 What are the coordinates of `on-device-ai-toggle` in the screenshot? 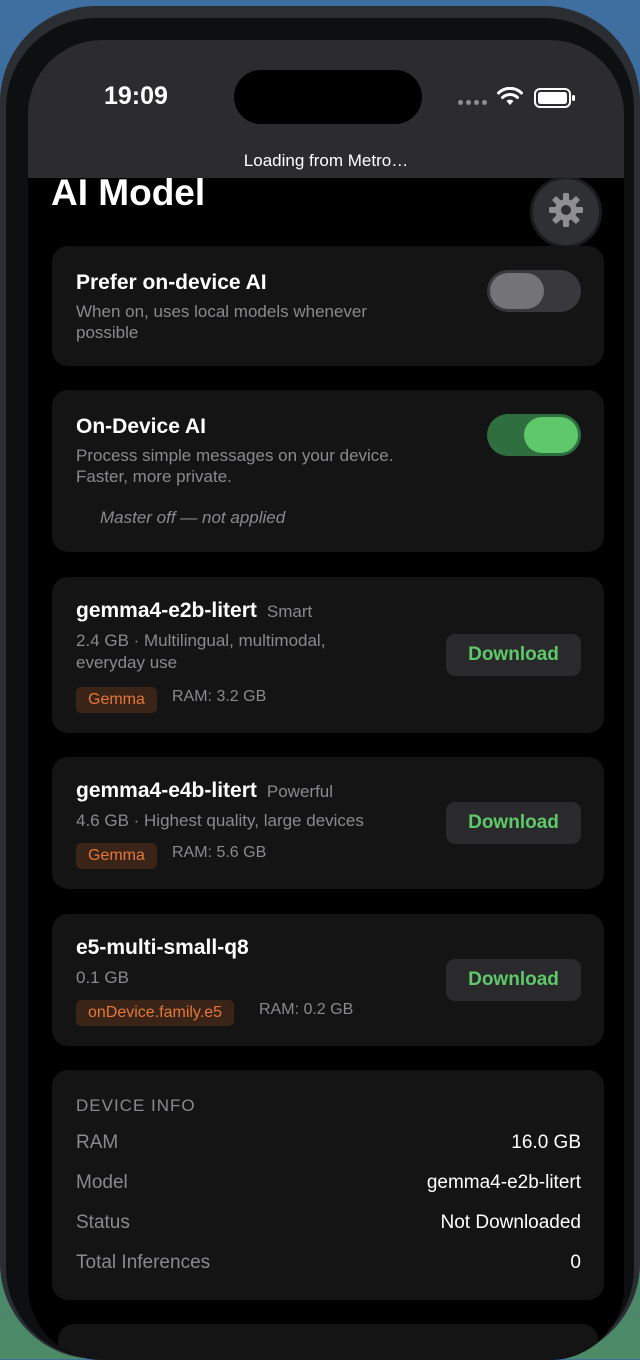 It's located at (534, 435).